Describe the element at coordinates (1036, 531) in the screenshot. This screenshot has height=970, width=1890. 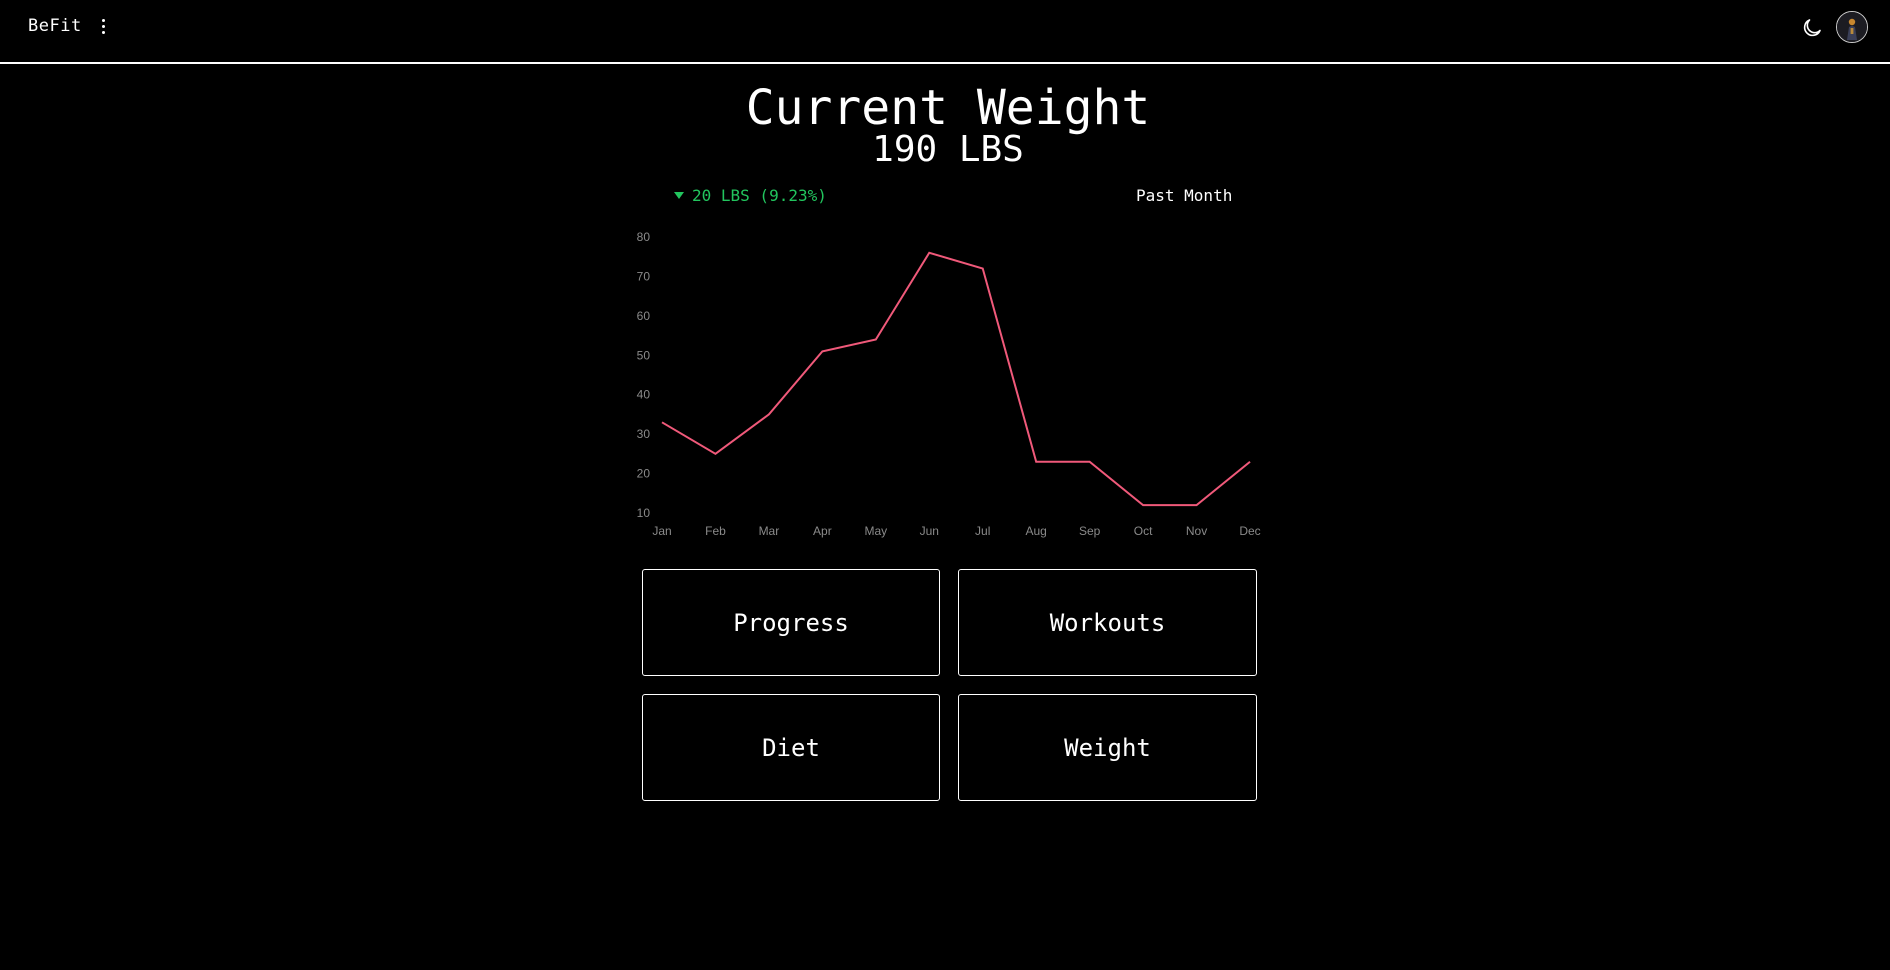
I see `x-tick-label: Aug` at that location.